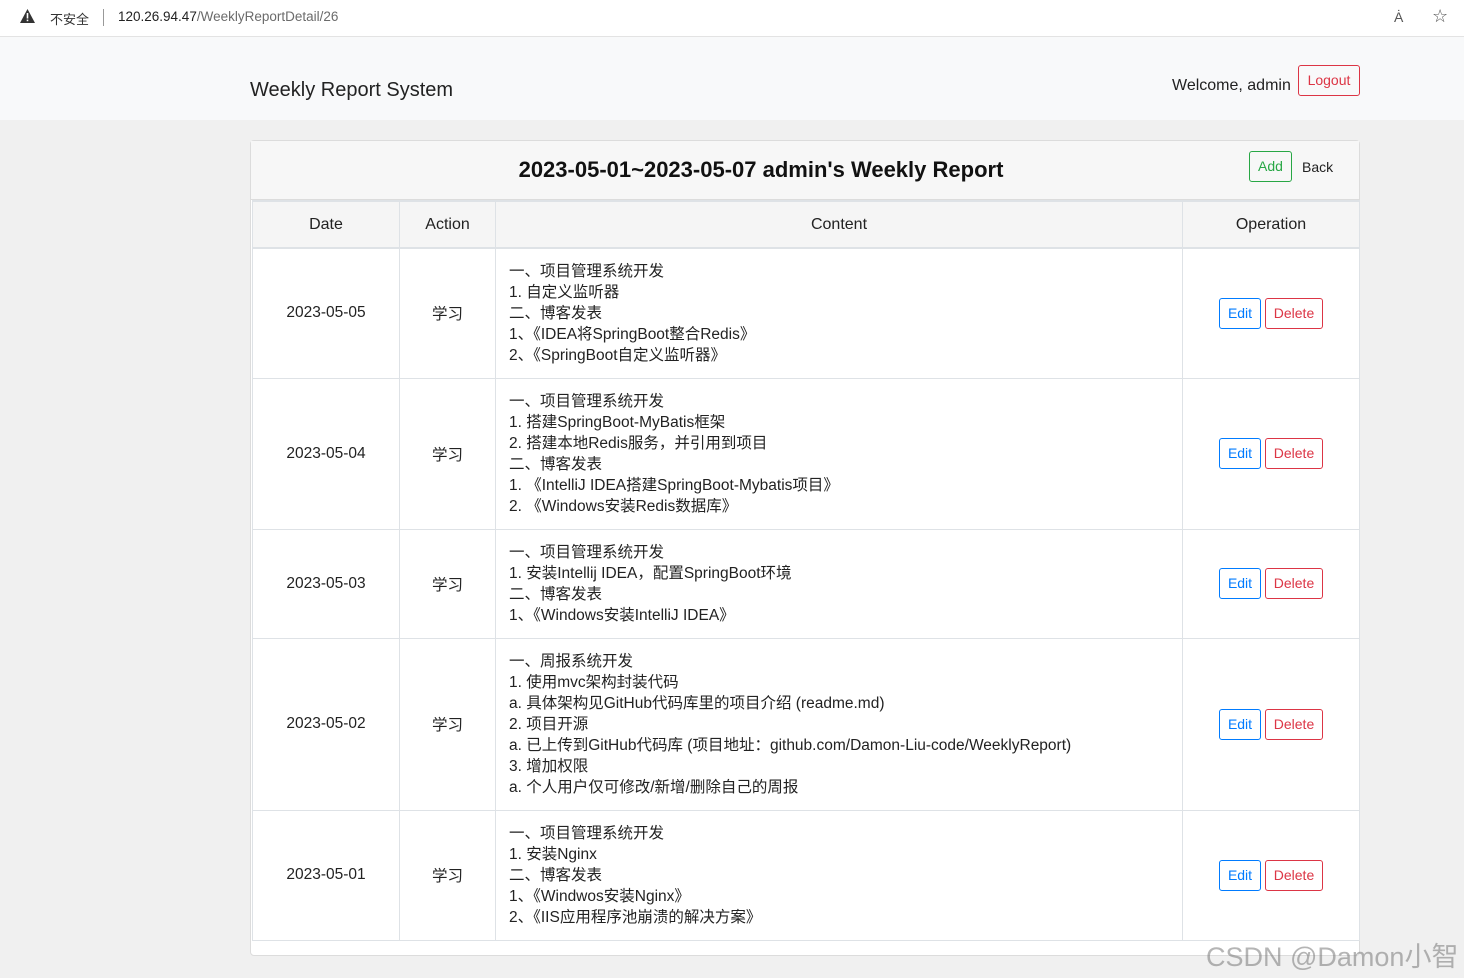 The width and height of the screenshot is (1464, 978). I want to click on security-status-label: 不安全, so click(69, 18).